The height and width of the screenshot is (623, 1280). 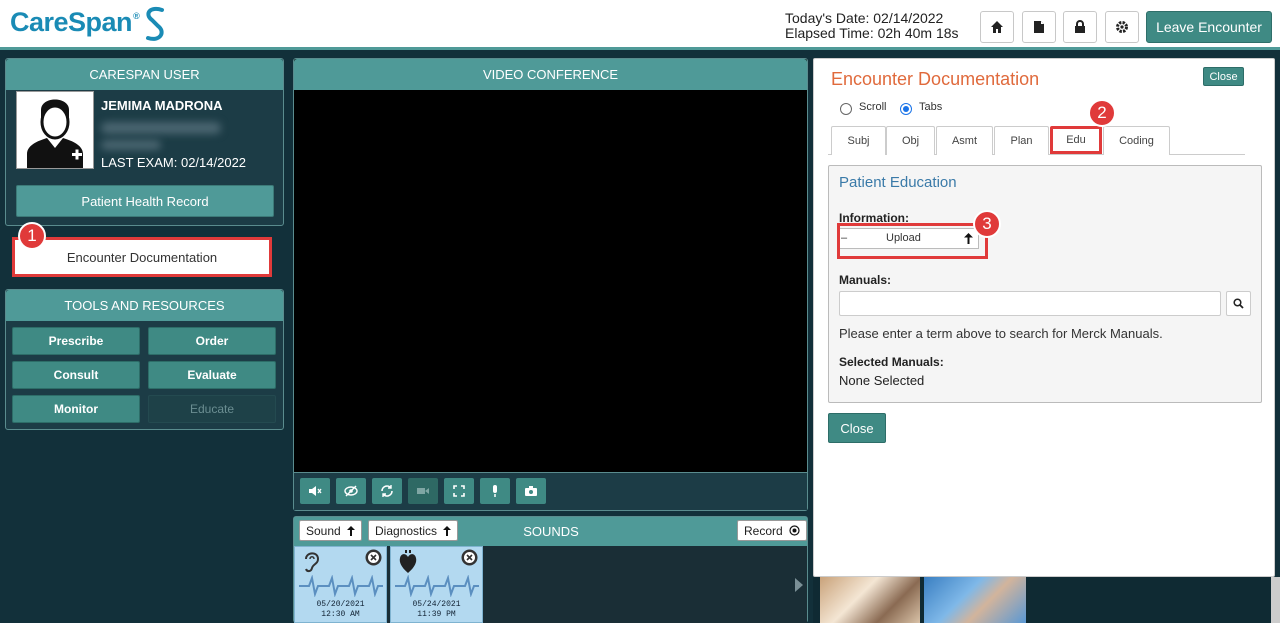 What do you see at coordinates (1076, 140) in the screenshot?
I see `tab-edu: Edu` at bounding box center [1076, 140].